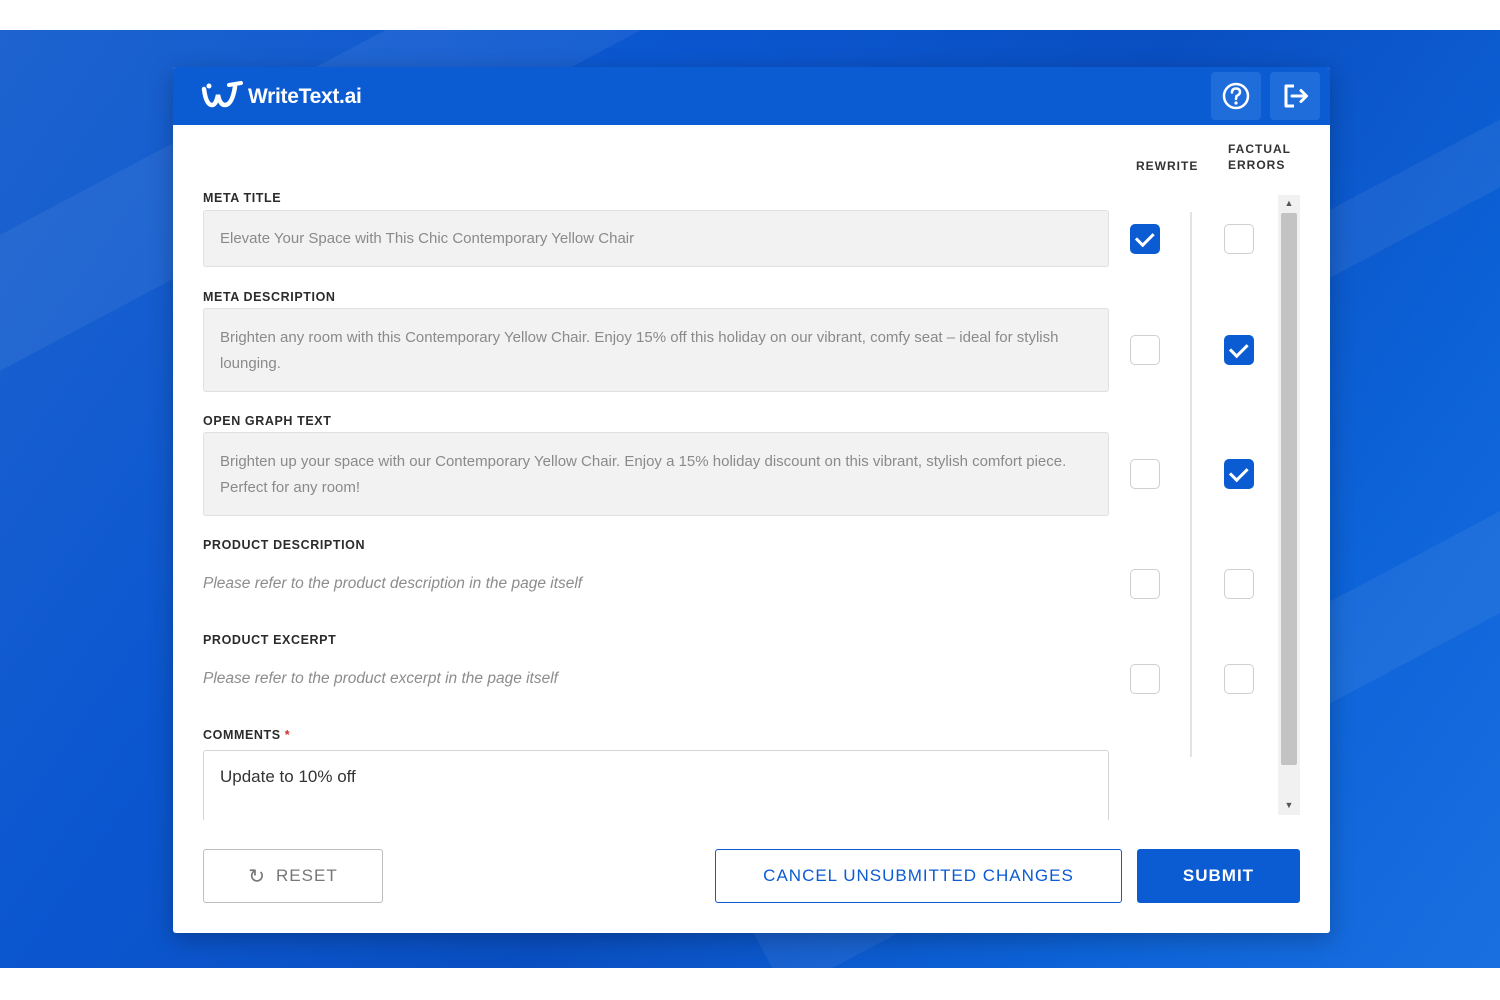 This screenshot has width=1500, height=1000. I want to click on product-description-label: PRODUCT DESCRIPTION, so click(284, 545).